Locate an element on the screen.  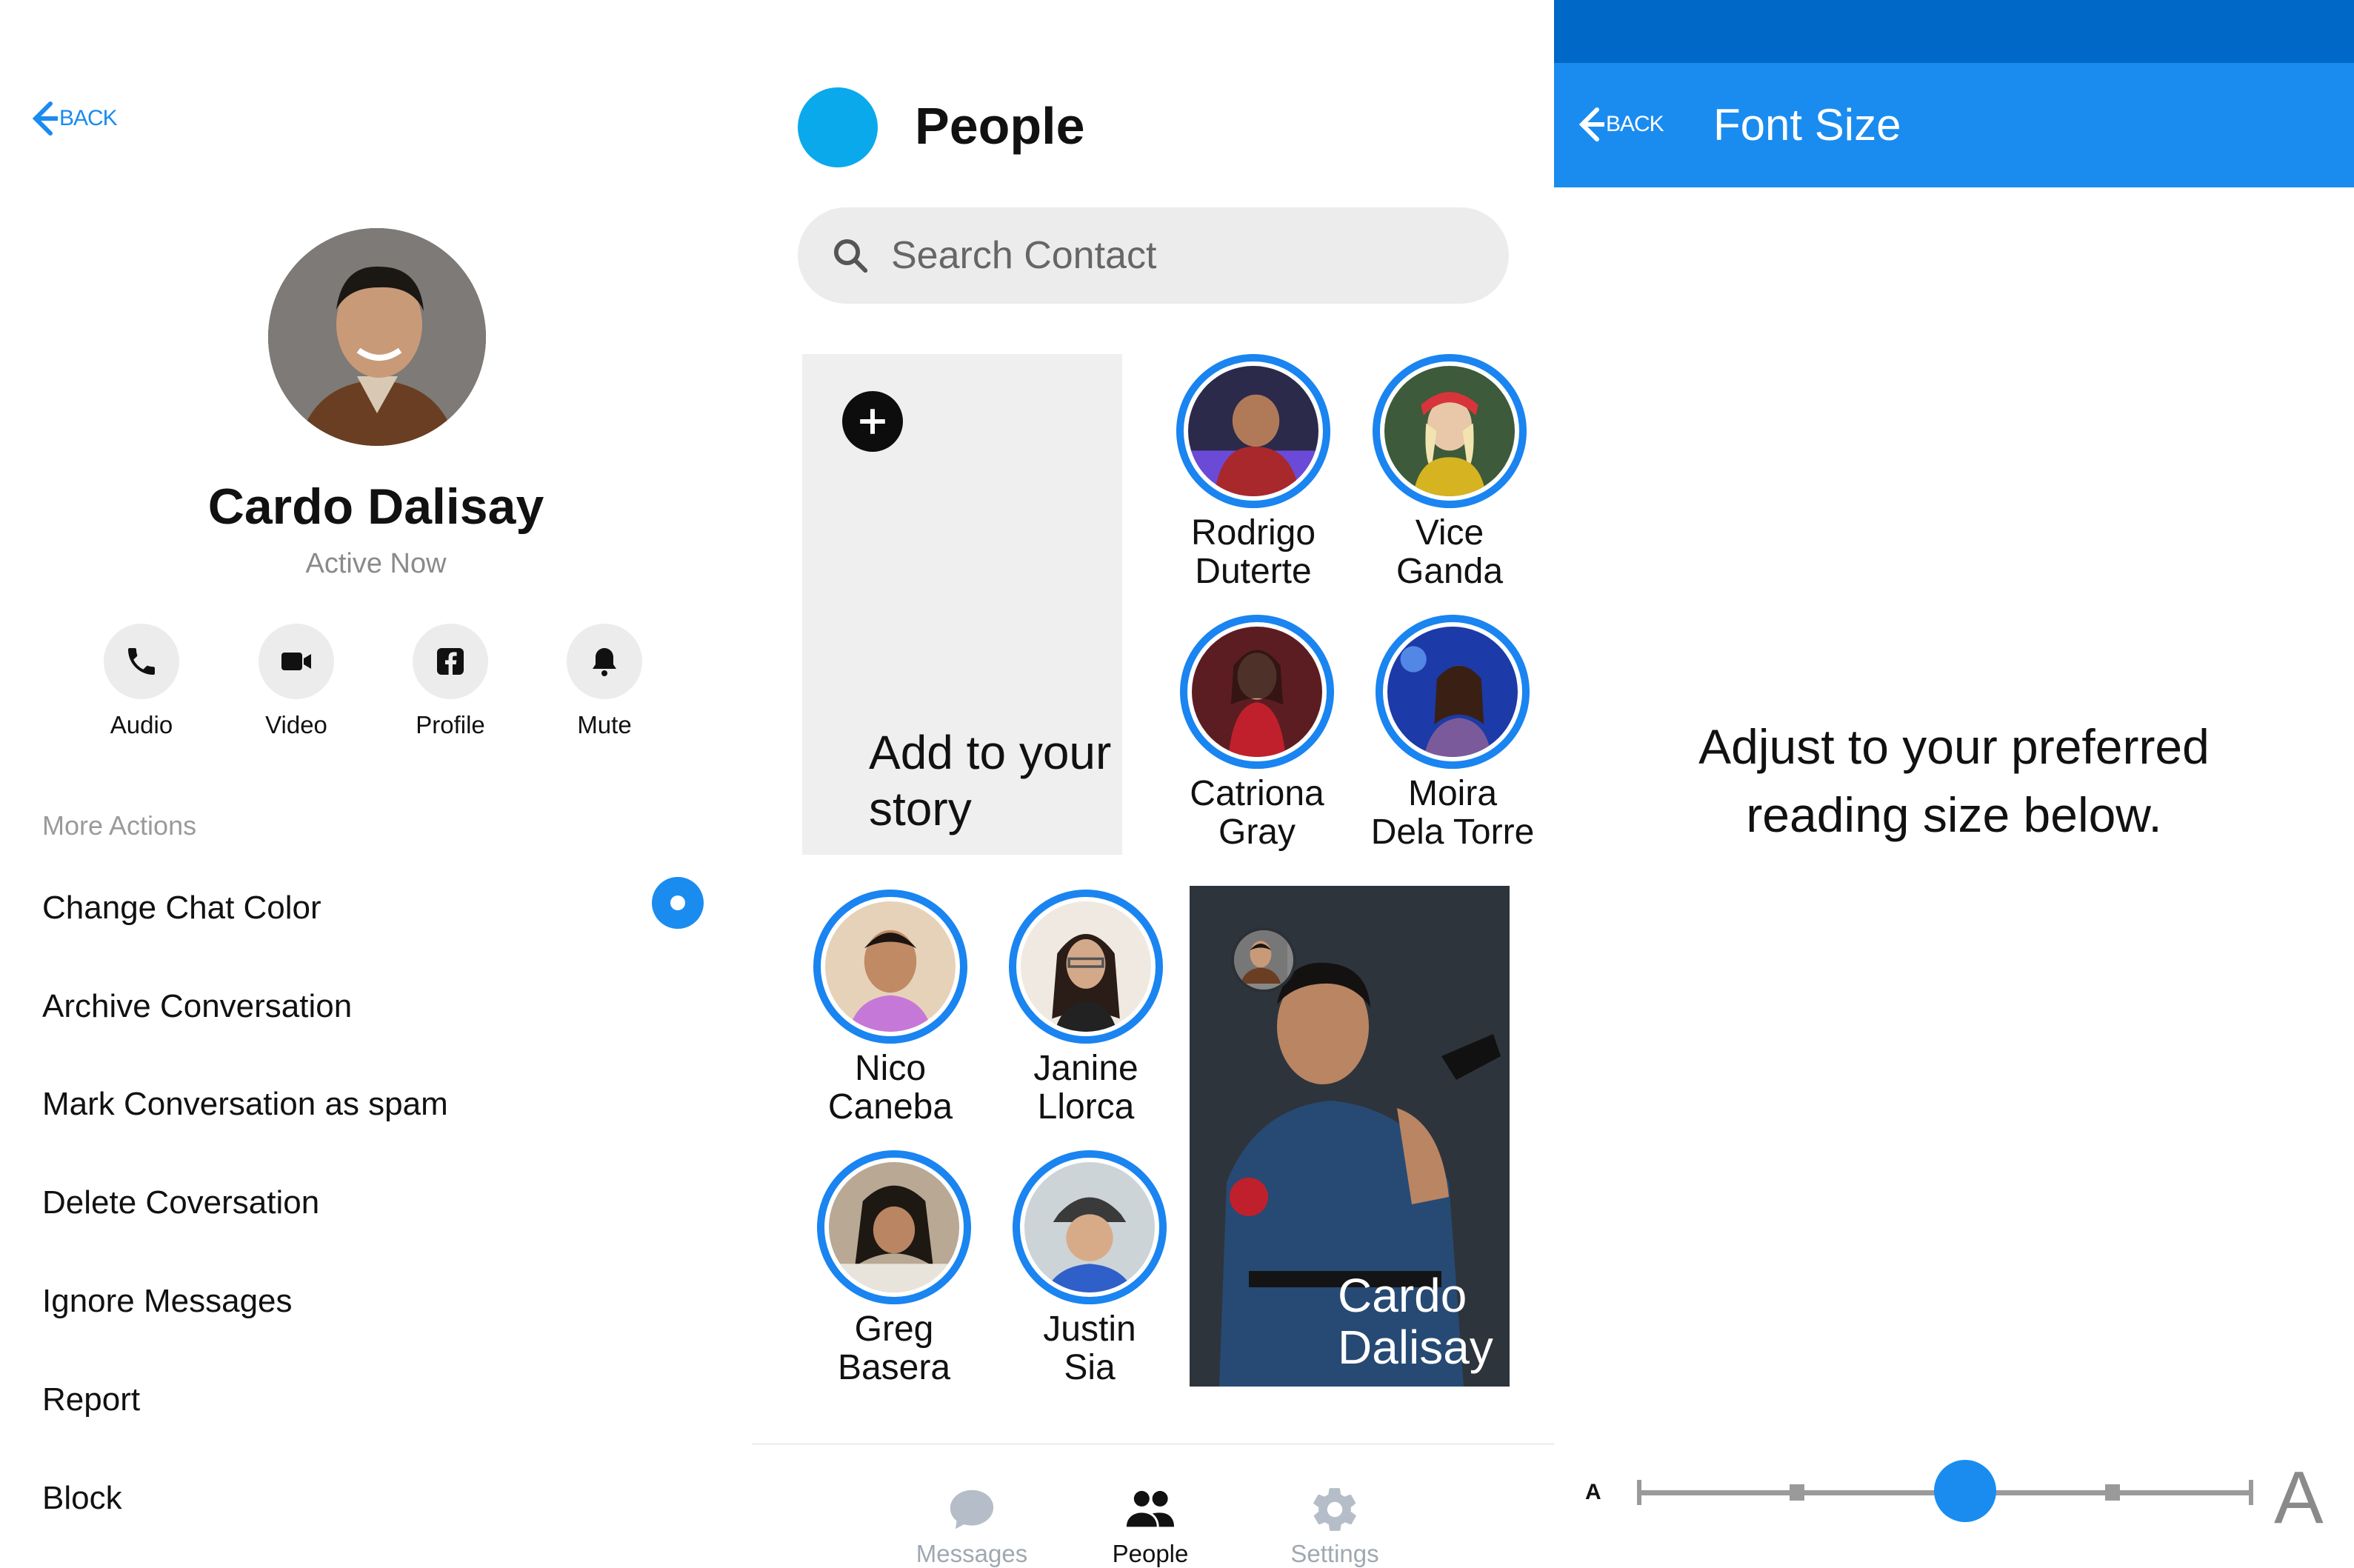
featured-story-card: Cardo Dalisay is located at coordinates (1350, 1136).